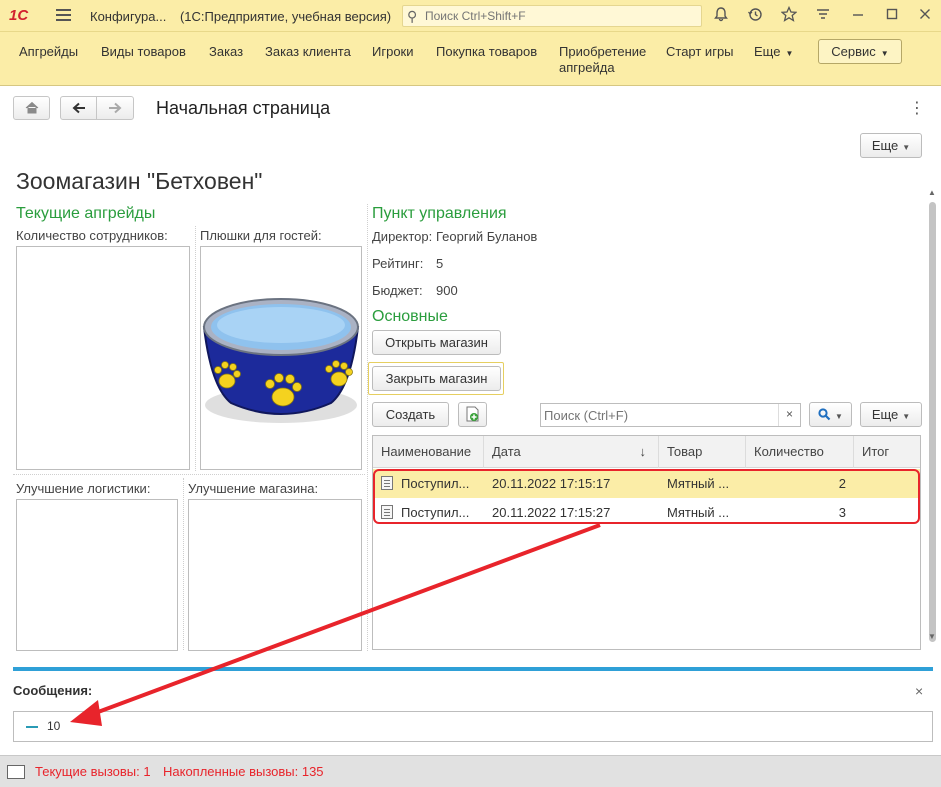 The width and height of the screenshot is (941, 787). Describe the element at coordinates (800, 452) in the screenshot. I see `column-quantity: Количество` at that location.